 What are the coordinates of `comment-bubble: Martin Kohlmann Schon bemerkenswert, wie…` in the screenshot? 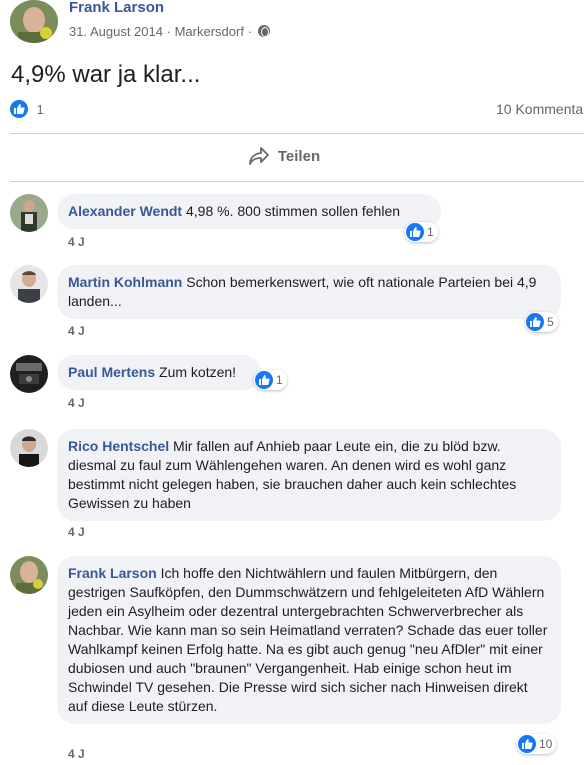 It's located at (309, 292).